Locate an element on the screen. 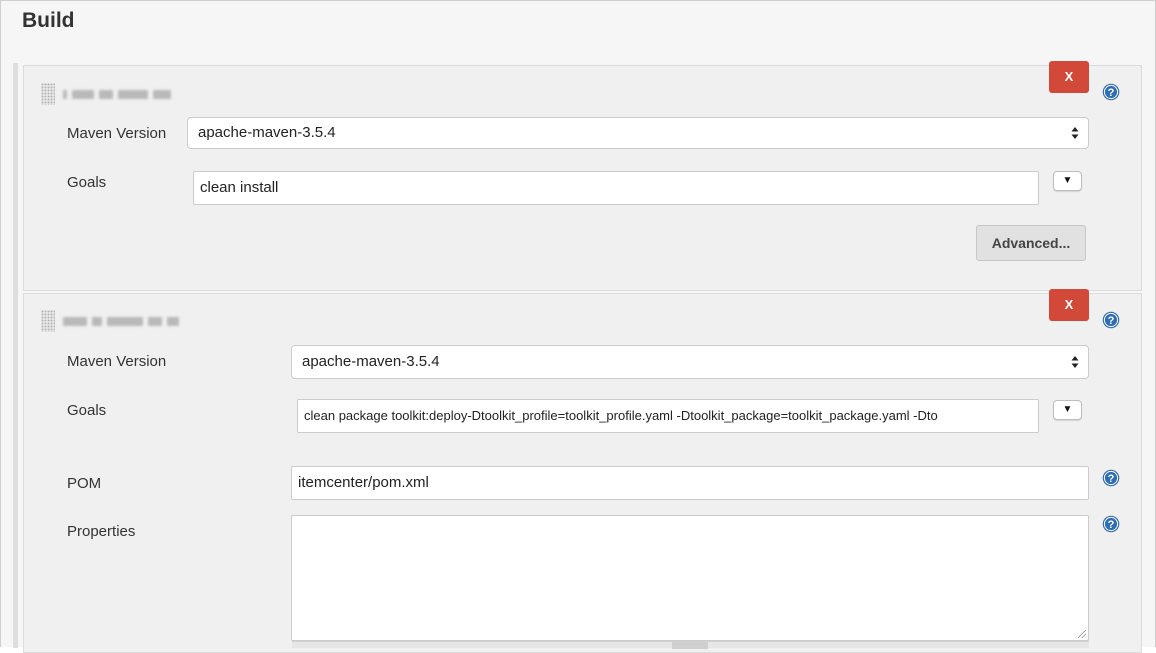 Image resolution: width=1156 pixels, height=653 pixels. expand-handle is located at coordinates (690, 645).